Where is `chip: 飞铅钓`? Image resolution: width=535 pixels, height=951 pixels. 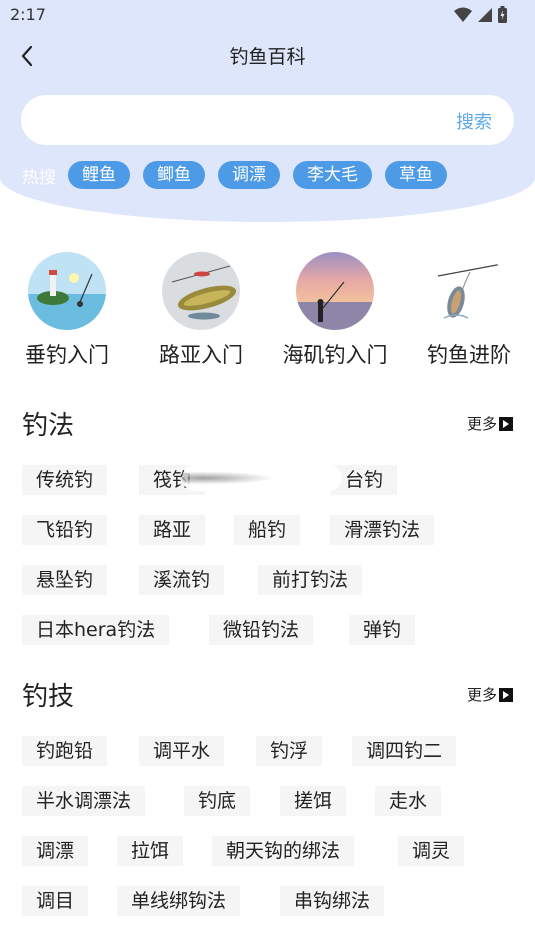
chip: 飞铅钓 is located at coordinates (65, 530).